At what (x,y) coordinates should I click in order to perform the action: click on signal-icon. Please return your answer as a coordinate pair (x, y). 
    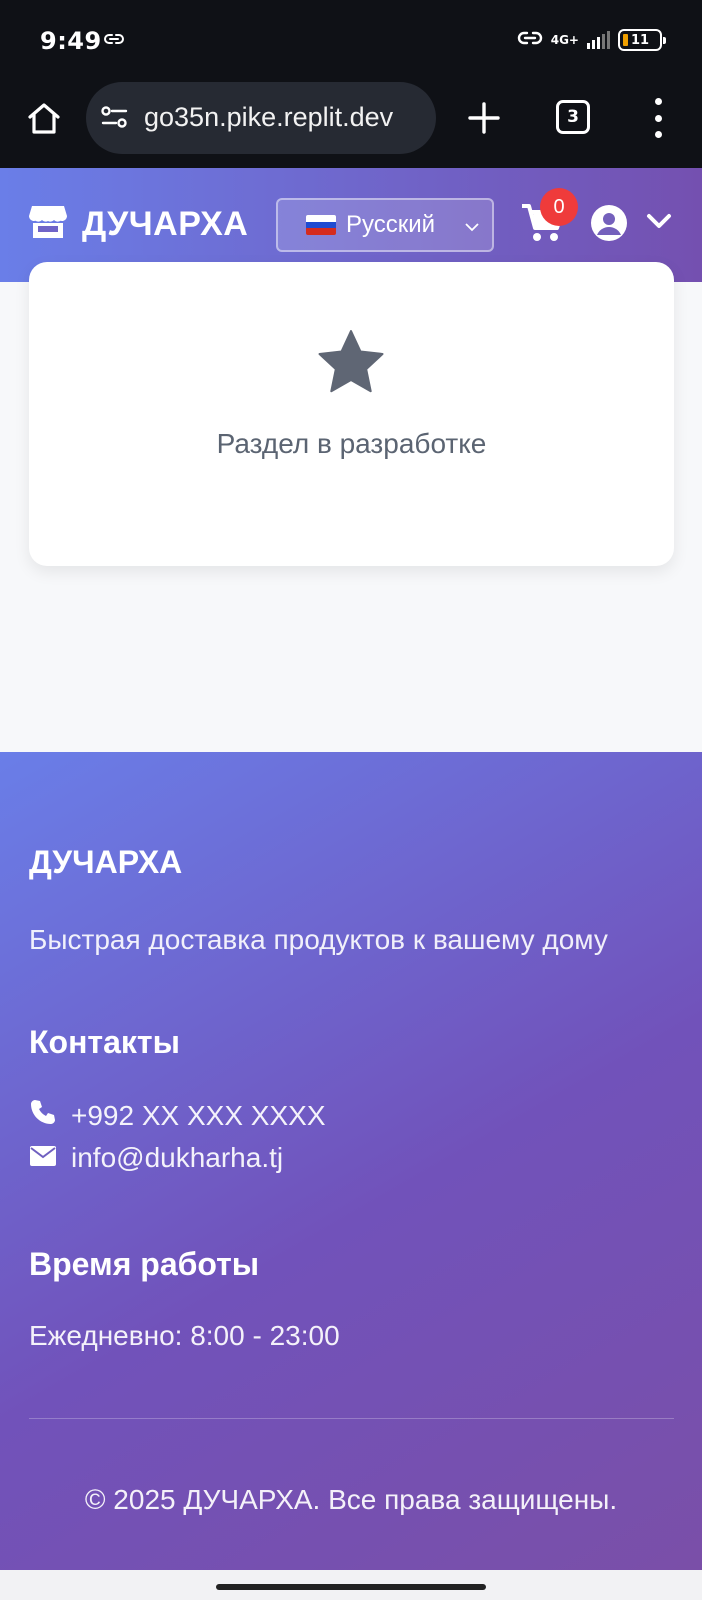
    Looking at the image, I should click on (598, 40).